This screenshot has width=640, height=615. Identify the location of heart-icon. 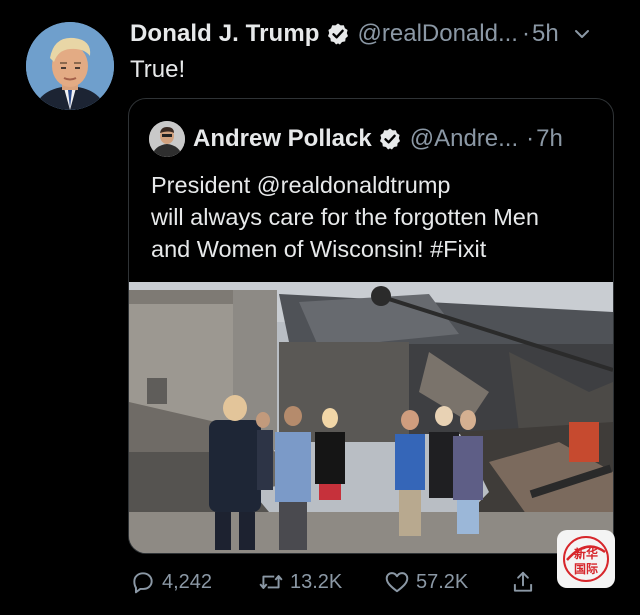
(397, 582).